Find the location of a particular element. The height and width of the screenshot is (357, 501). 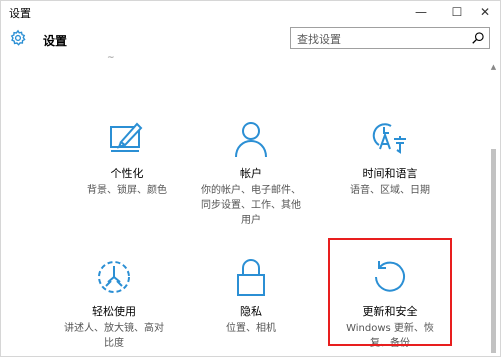

tile-account: 帐户 你的帐户、电子邮件、 同步设置、工作、其他 用户 is located at coordinates (251, 173).